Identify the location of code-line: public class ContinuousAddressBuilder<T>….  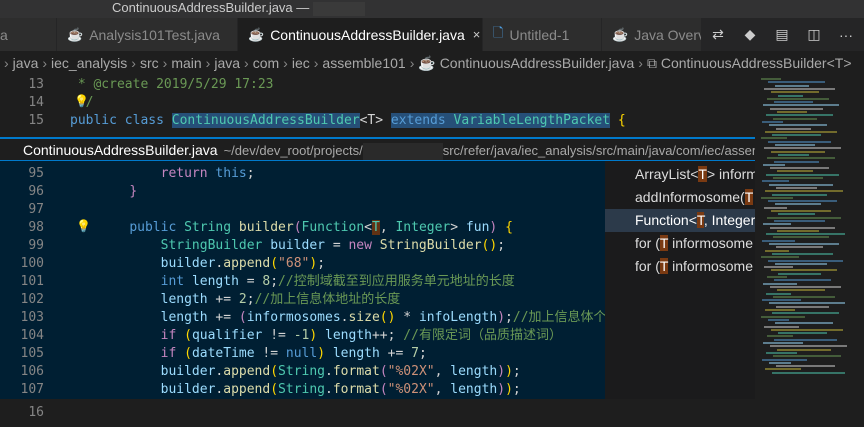
(348, 121).